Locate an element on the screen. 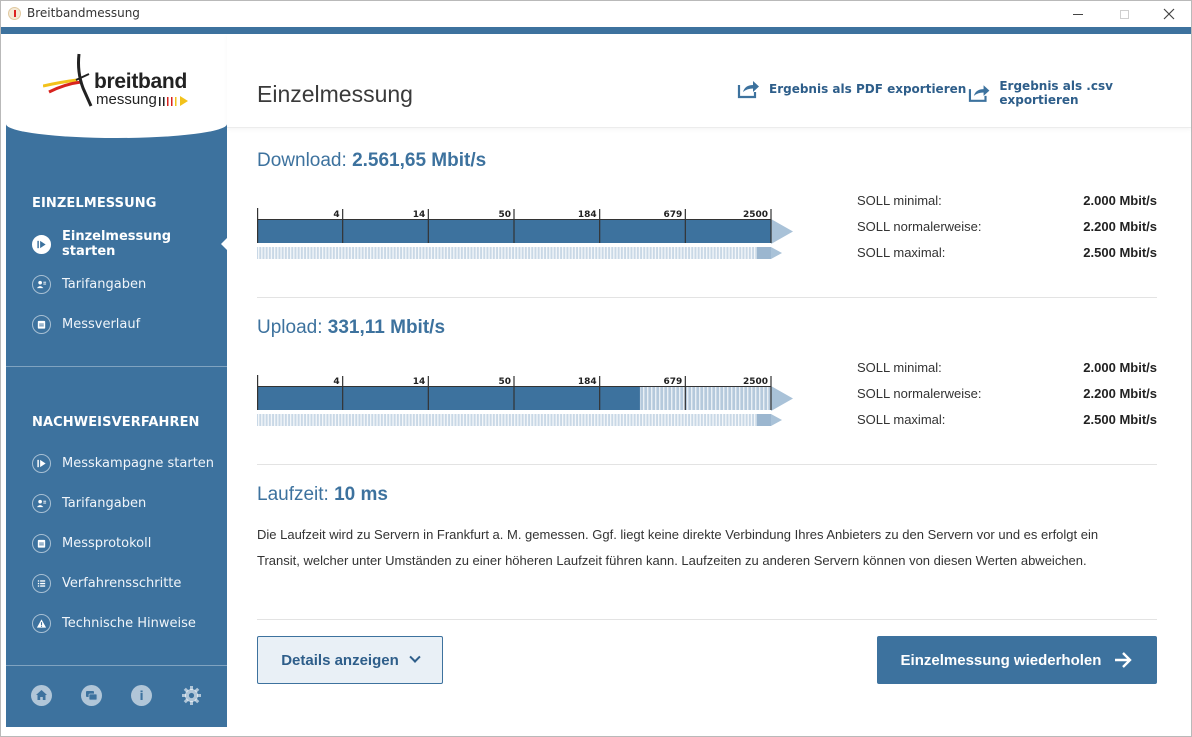 The image size is (1192, 737). details-label: Details anzeigen is located at coordinates (340, 660).